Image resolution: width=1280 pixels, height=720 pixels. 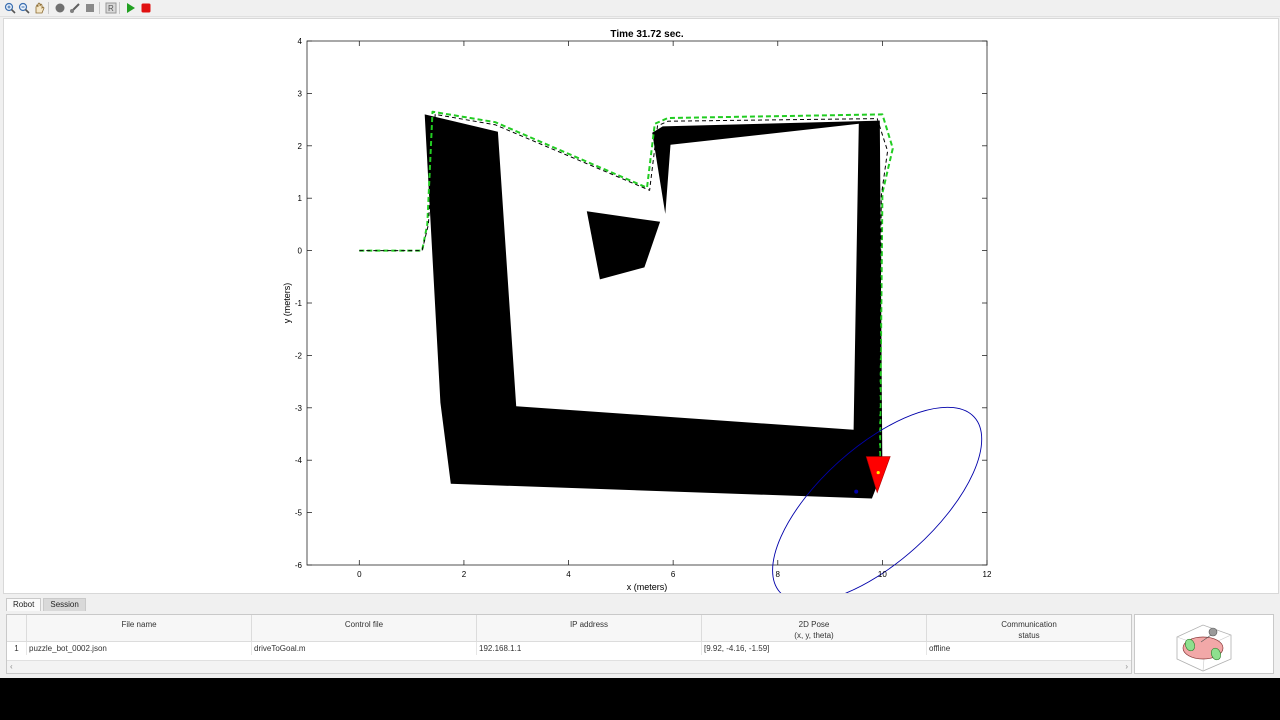 I want to click on data-cursor-button, so click(x=74, y=7).